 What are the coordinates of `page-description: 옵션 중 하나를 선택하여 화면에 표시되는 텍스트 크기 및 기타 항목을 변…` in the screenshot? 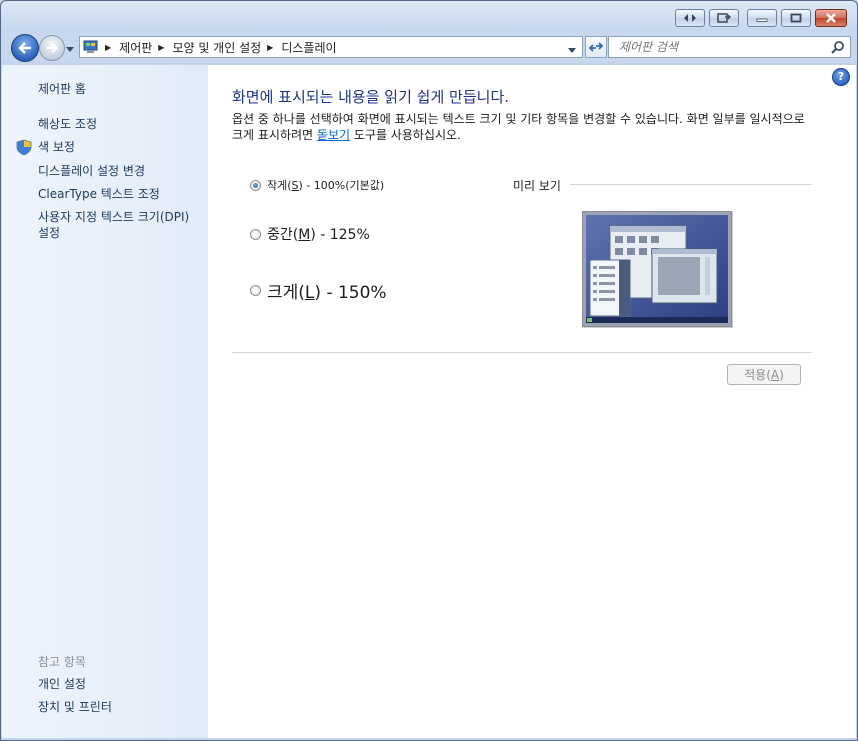 It's located at (522, 127).